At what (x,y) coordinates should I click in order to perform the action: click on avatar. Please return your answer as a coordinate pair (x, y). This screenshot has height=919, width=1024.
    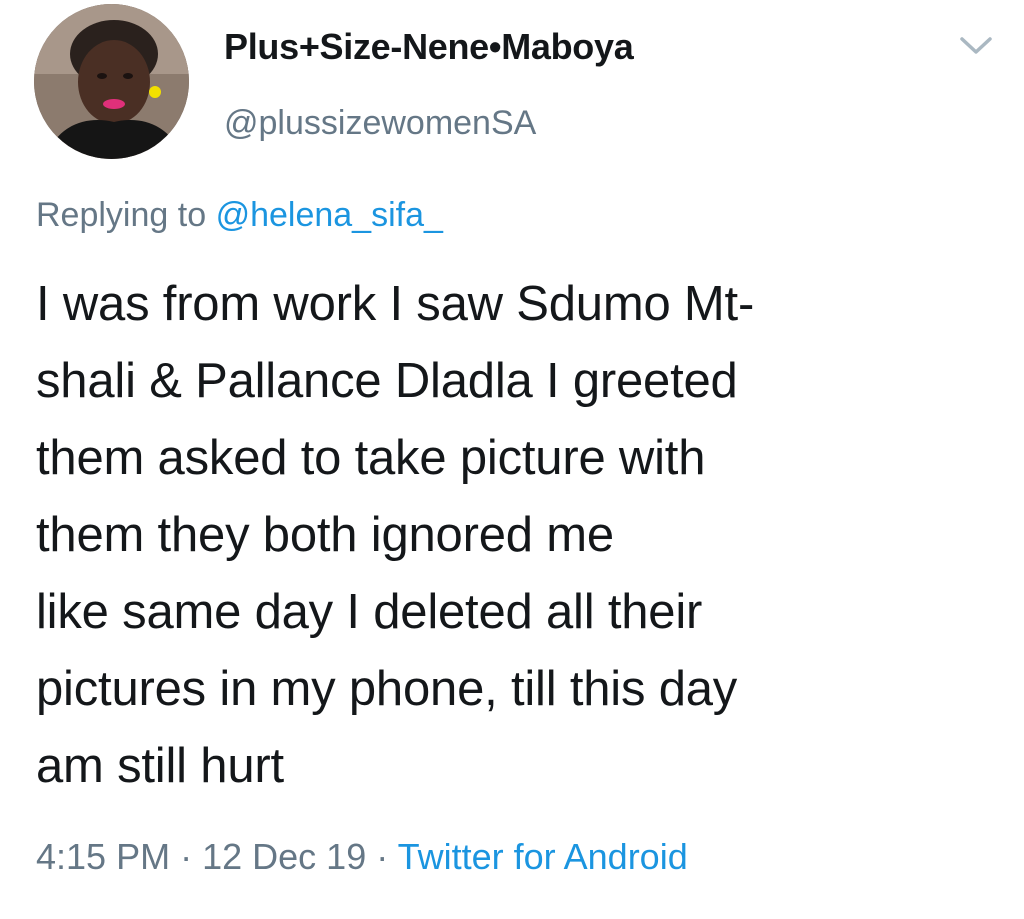
    Looking at the image, I should click on (111, 81).